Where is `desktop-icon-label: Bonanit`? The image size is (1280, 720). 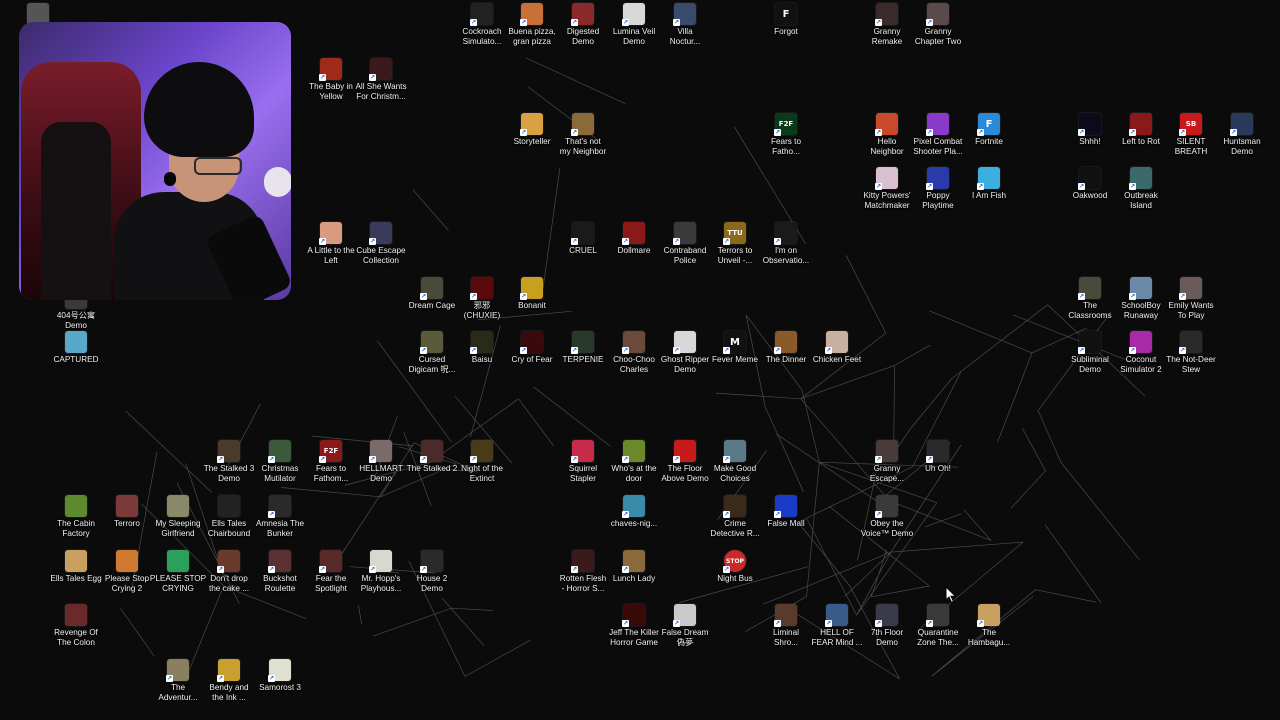 desktop-icon-label: Bonanit is located at coordinates (532, 305).